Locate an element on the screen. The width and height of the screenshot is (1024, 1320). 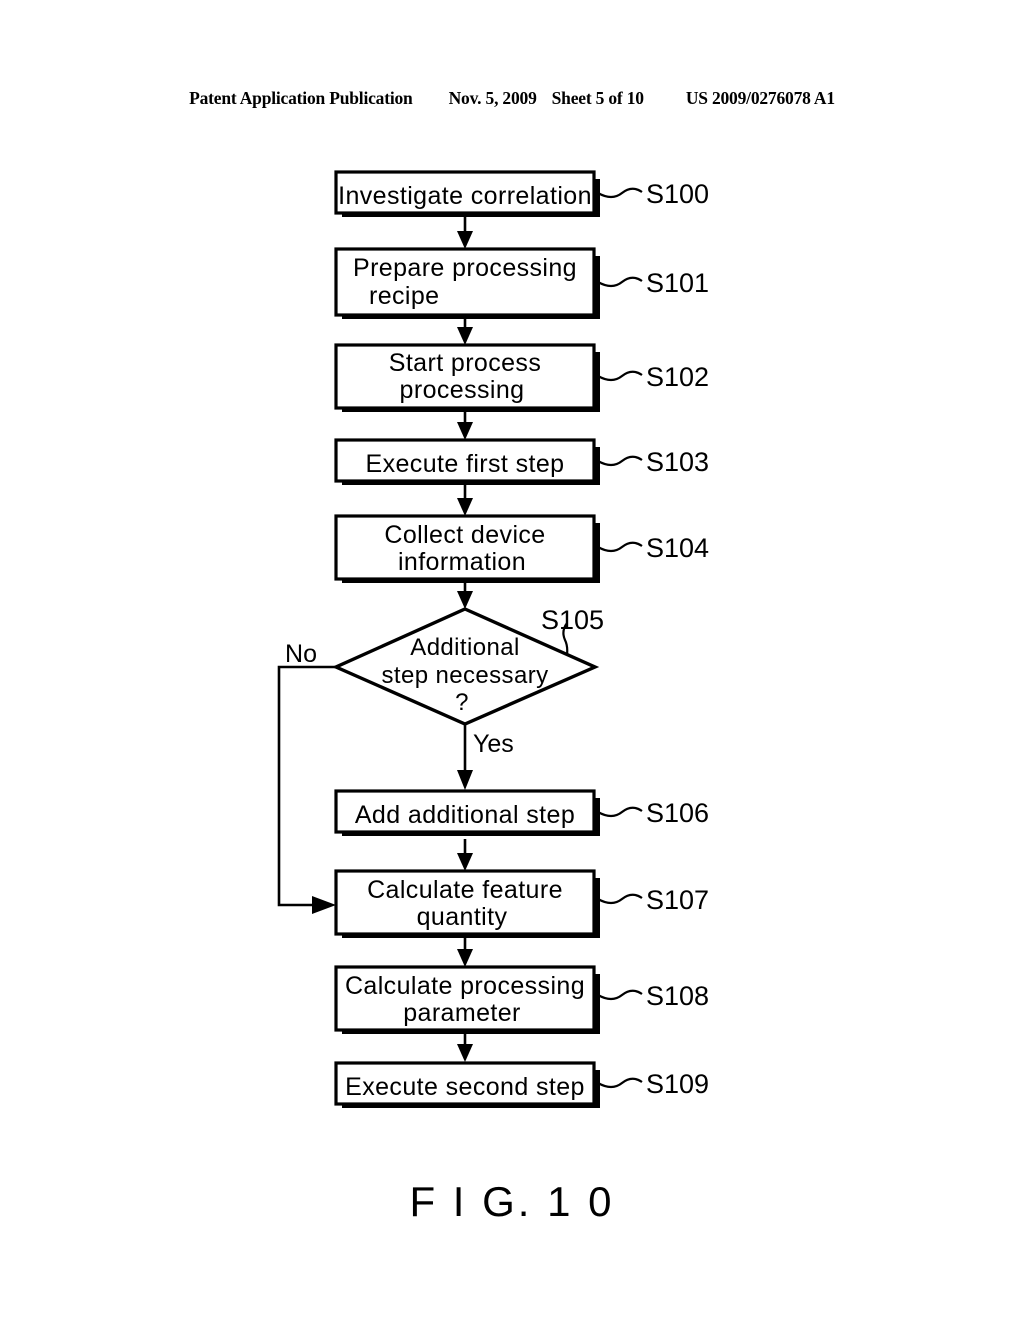
flow-node-s108-line2: parameter is located at coordinates (462, 1013).